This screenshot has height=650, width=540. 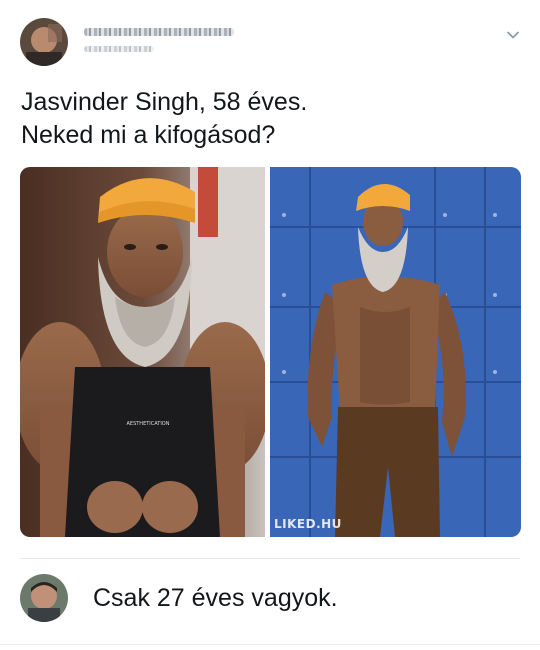 I want to click on author-avatar, so click(x=44, y=42).